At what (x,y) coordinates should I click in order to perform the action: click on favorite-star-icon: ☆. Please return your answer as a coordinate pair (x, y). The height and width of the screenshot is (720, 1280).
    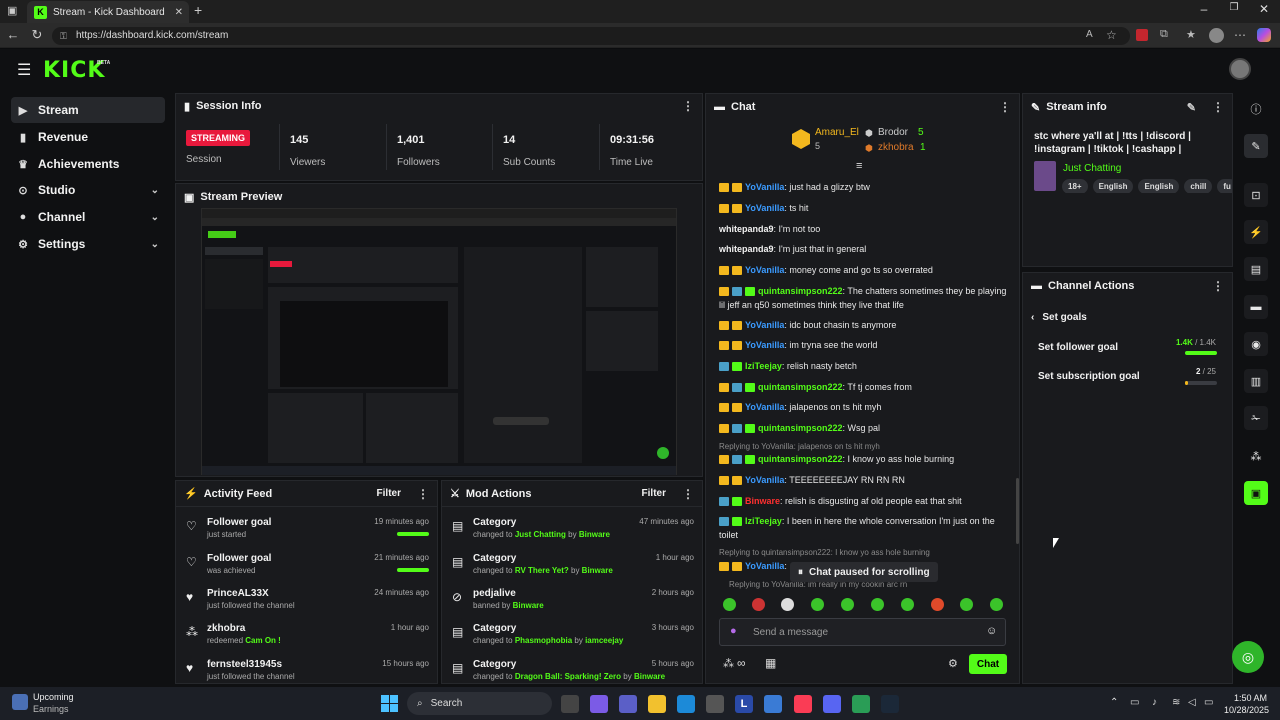
    Looking at the image, I should click on (1111, 35).